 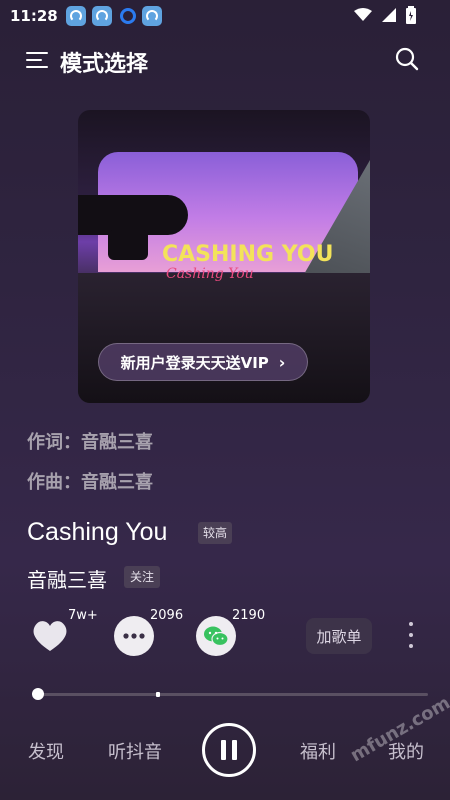 What do you see at coordinates (249, 615) in the screenshot?
I see `share-count: 2190` at bounding box center [249, 615].